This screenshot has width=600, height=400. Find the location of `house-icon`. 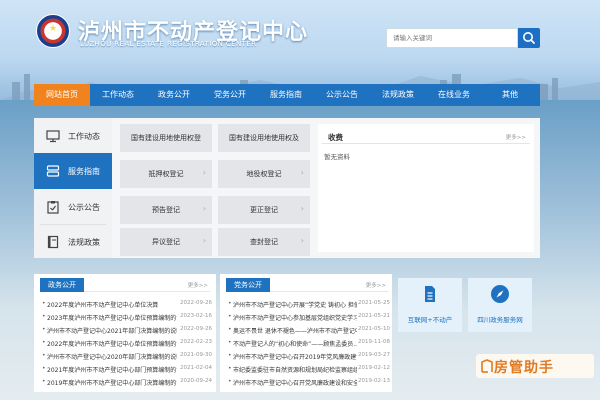

house-icon is located at coordinates (487, 366).